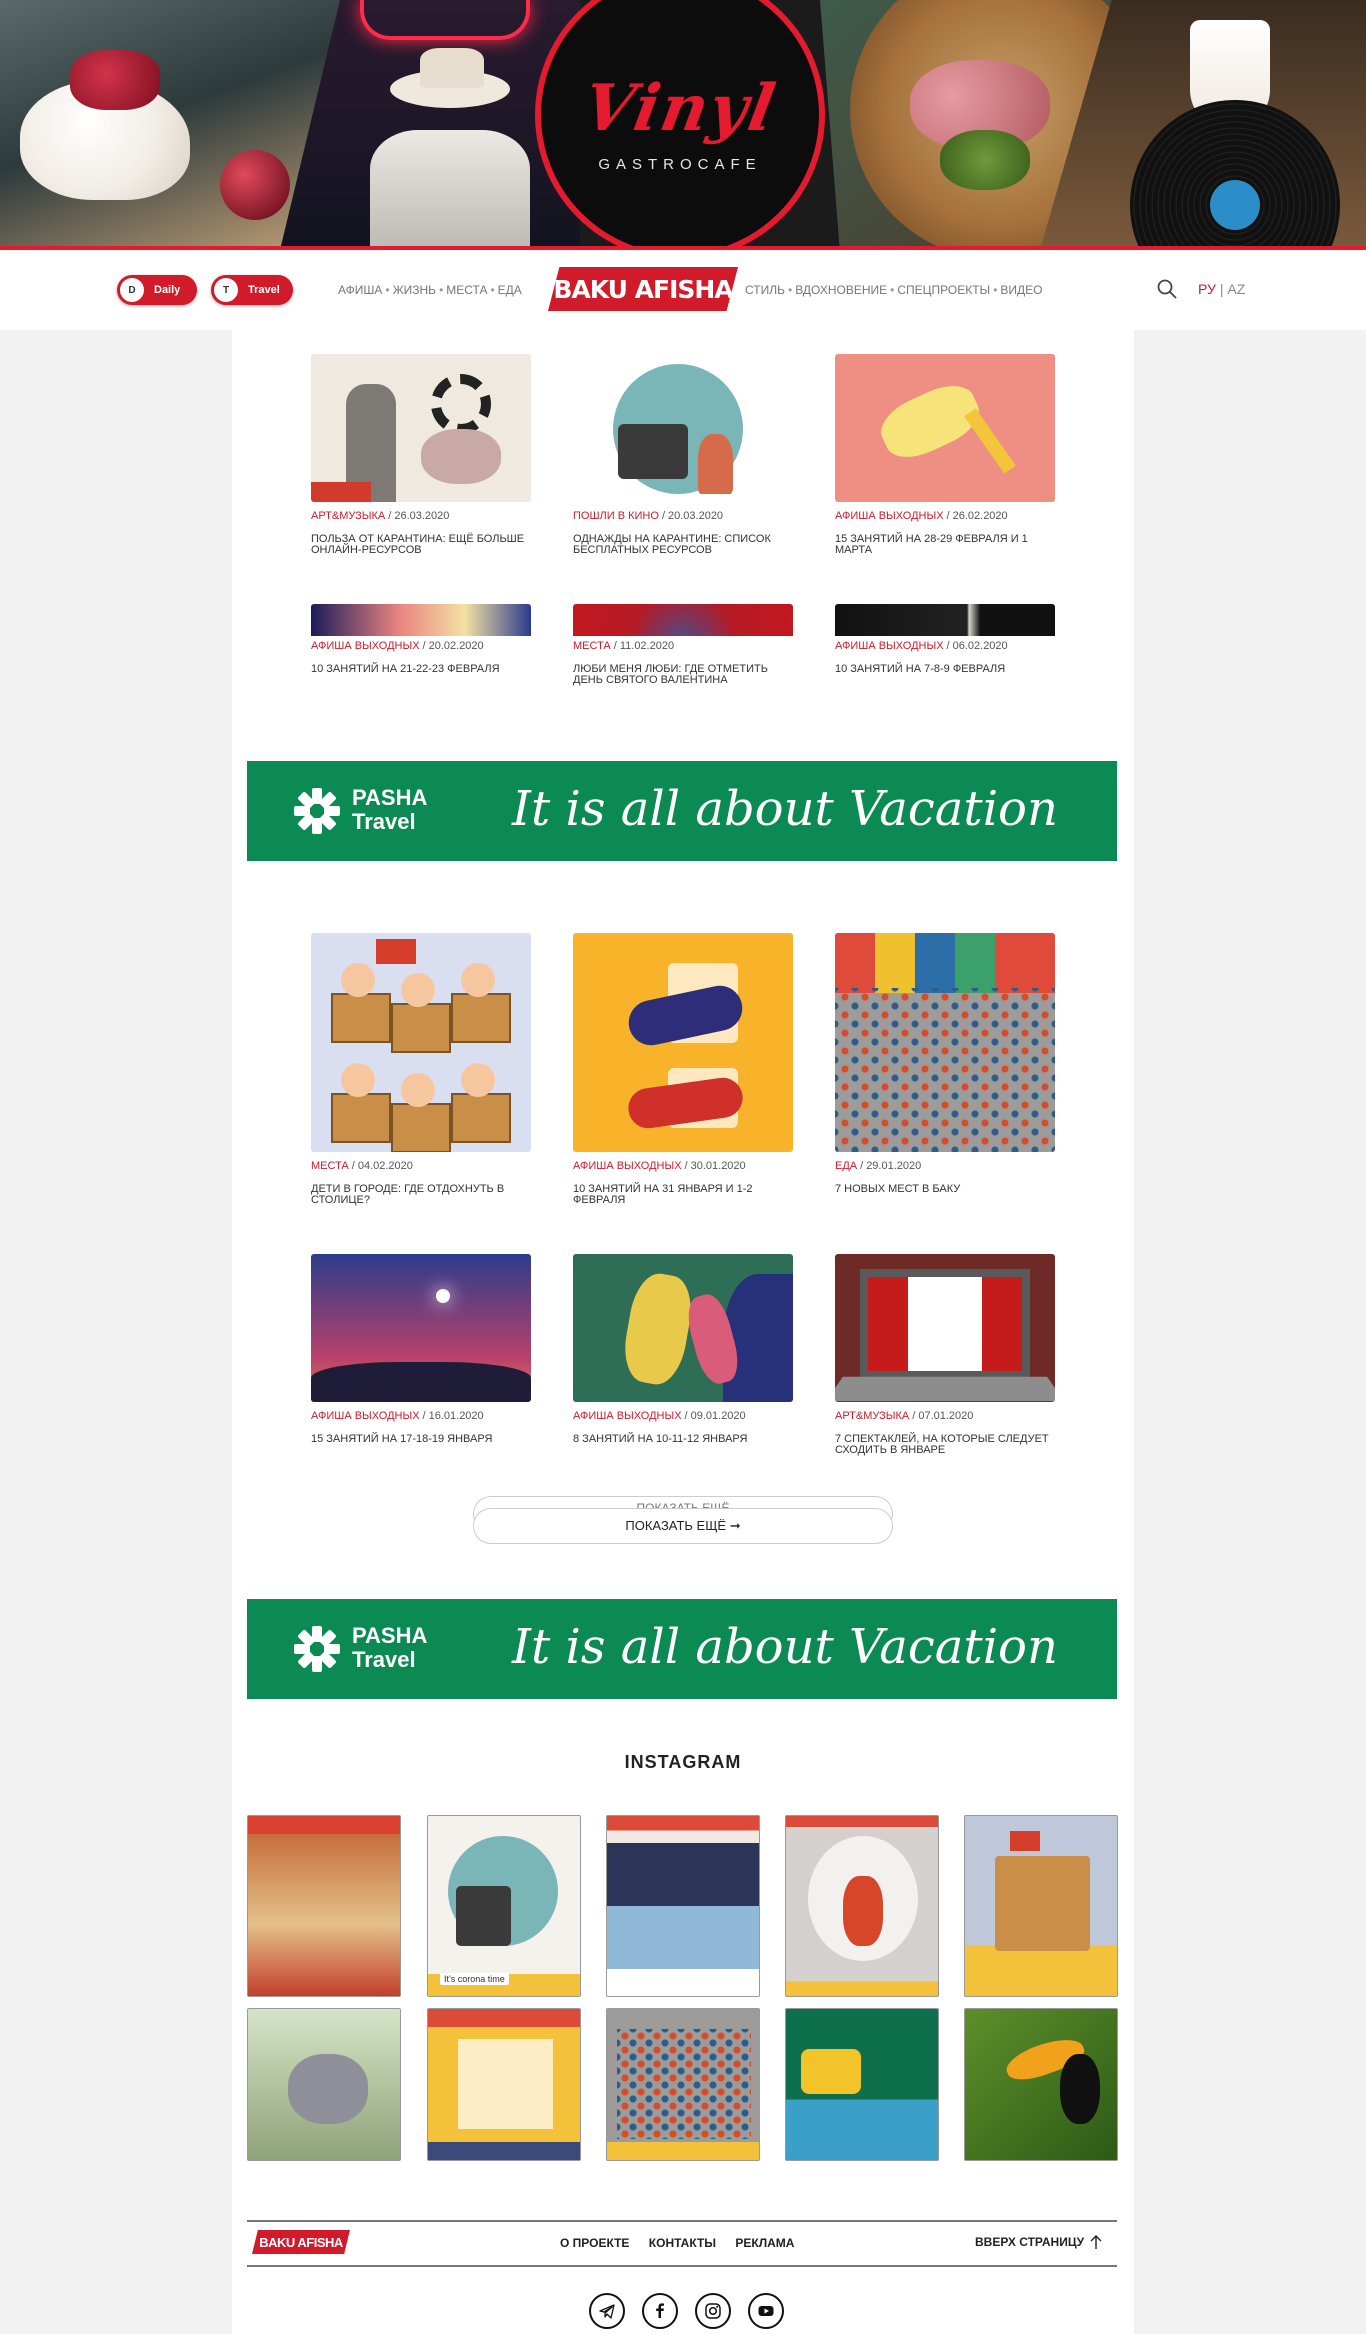 Image resolution: width=1366 pixels, height=2334 pixels. What do you see at coordinates (157, 290) in the screenshot?
I see `daily-toggle: D Daily` at bounding box center [157, 290].